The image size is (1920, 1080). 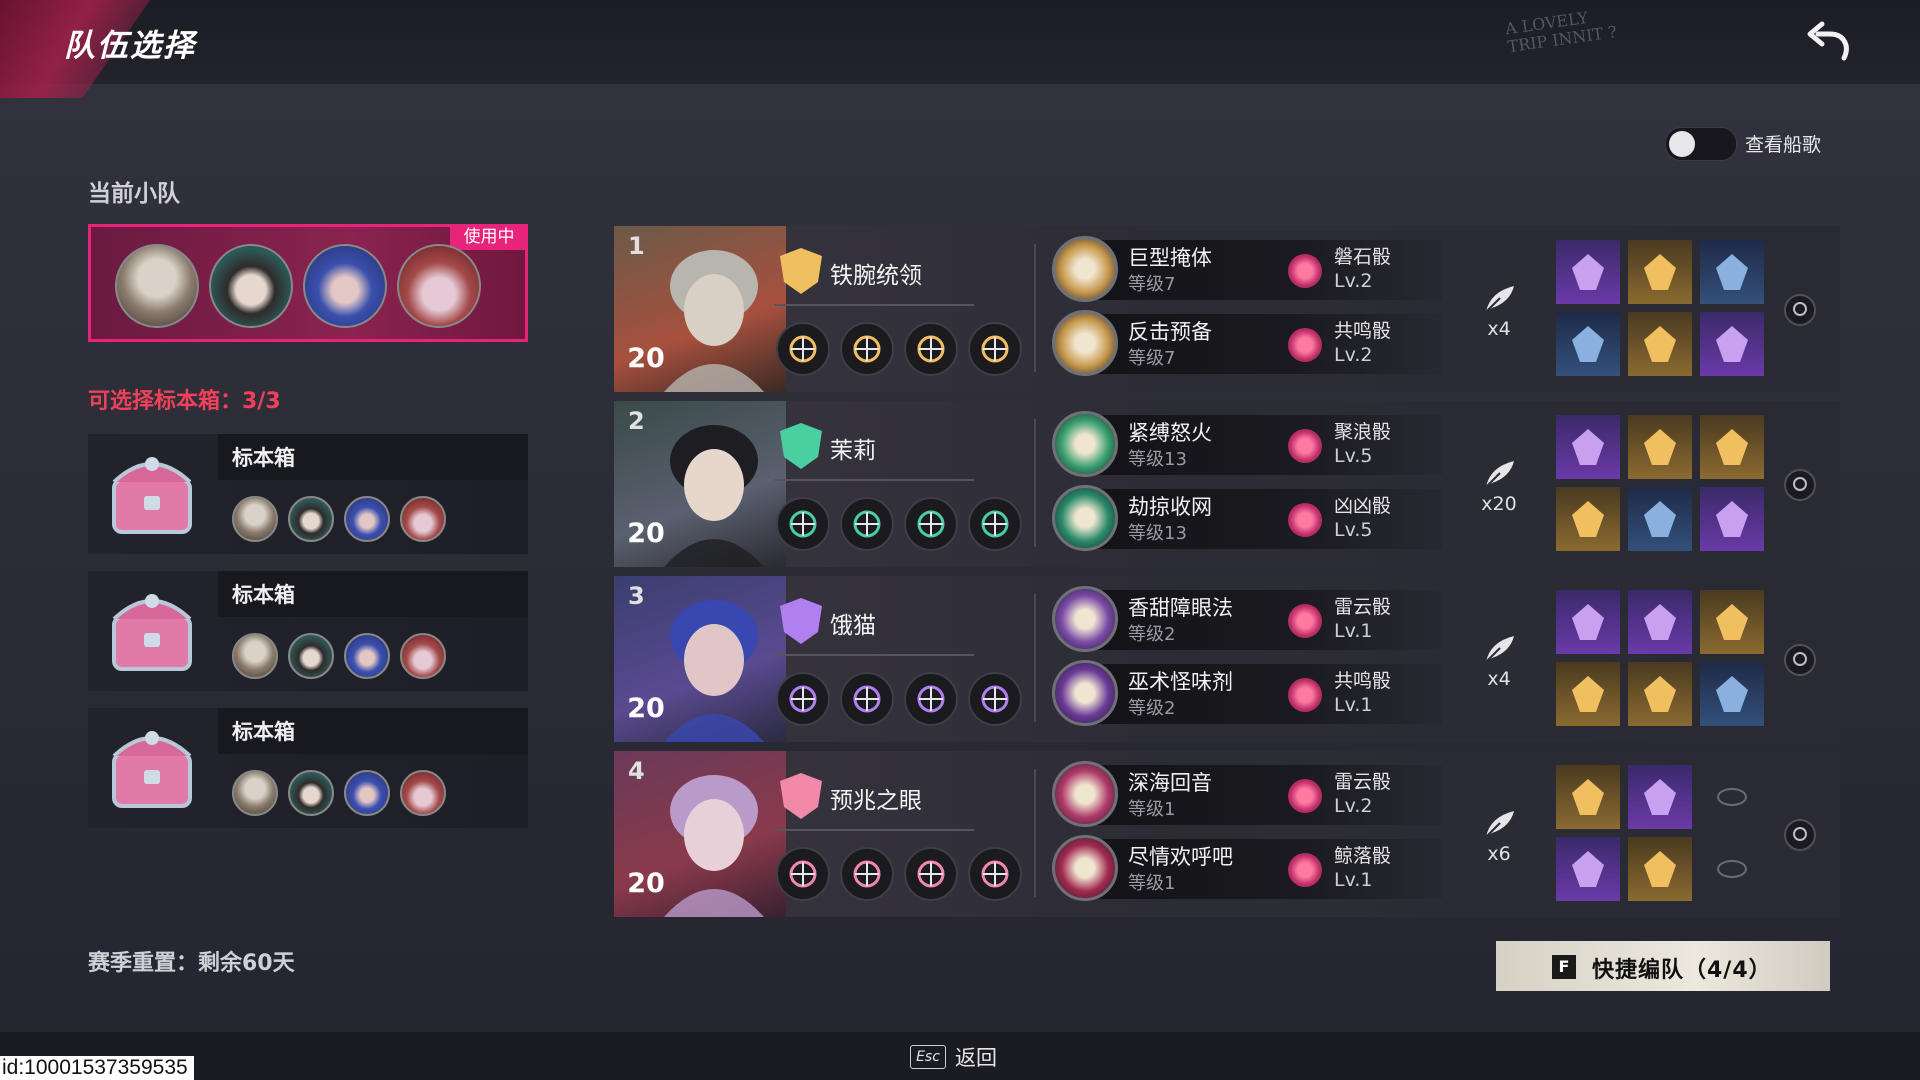 I want to click on ship-song-toggle, so click(x=1701, y=144).